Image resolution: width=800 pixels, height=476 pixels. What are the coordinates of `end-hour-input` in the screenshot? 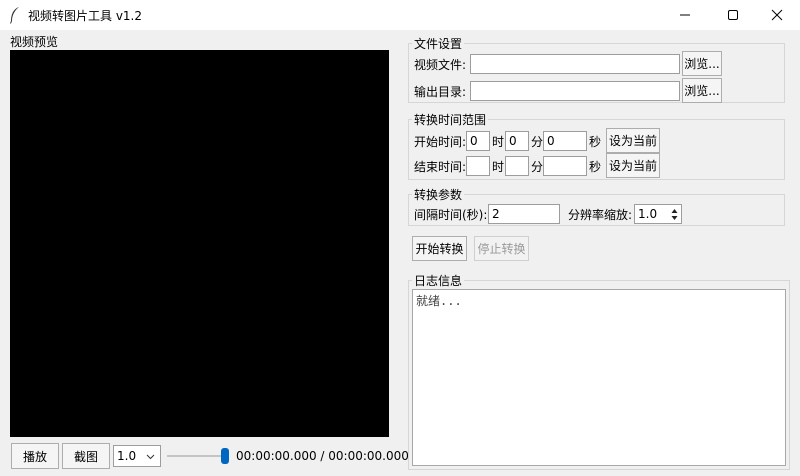 It's located at (478, 166).